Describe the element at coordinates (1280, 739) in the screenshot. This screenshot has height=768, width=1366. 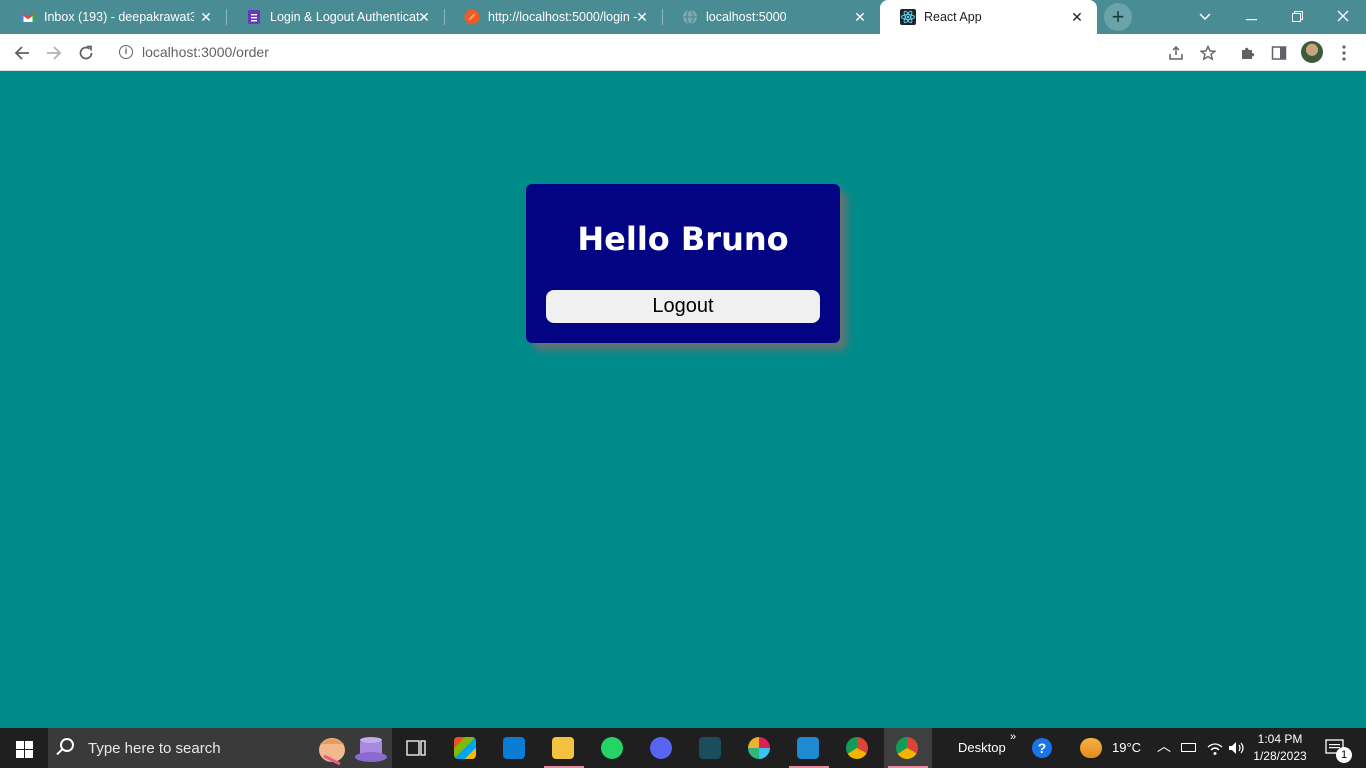
I see `clock-time: 1:04 PM` at that location.